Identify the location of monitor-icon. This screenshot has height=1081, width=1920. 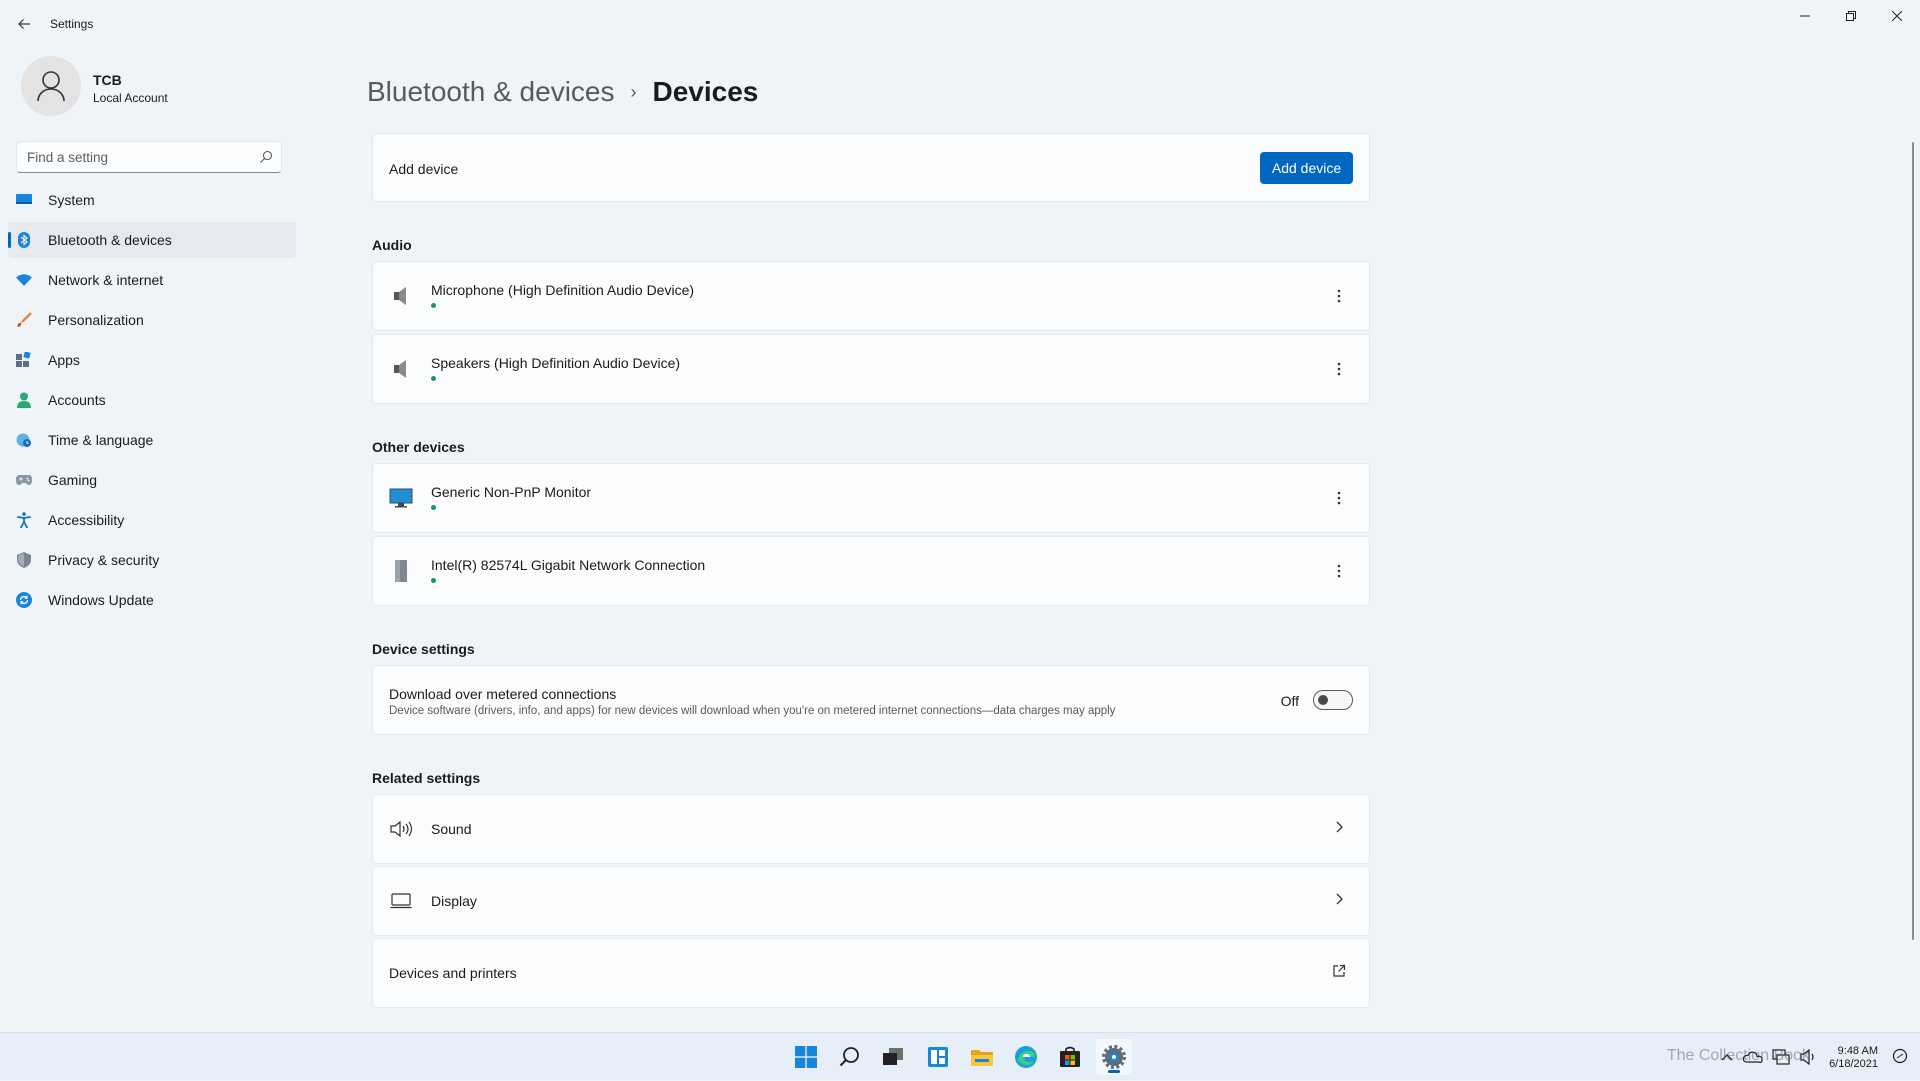
(401, 498).